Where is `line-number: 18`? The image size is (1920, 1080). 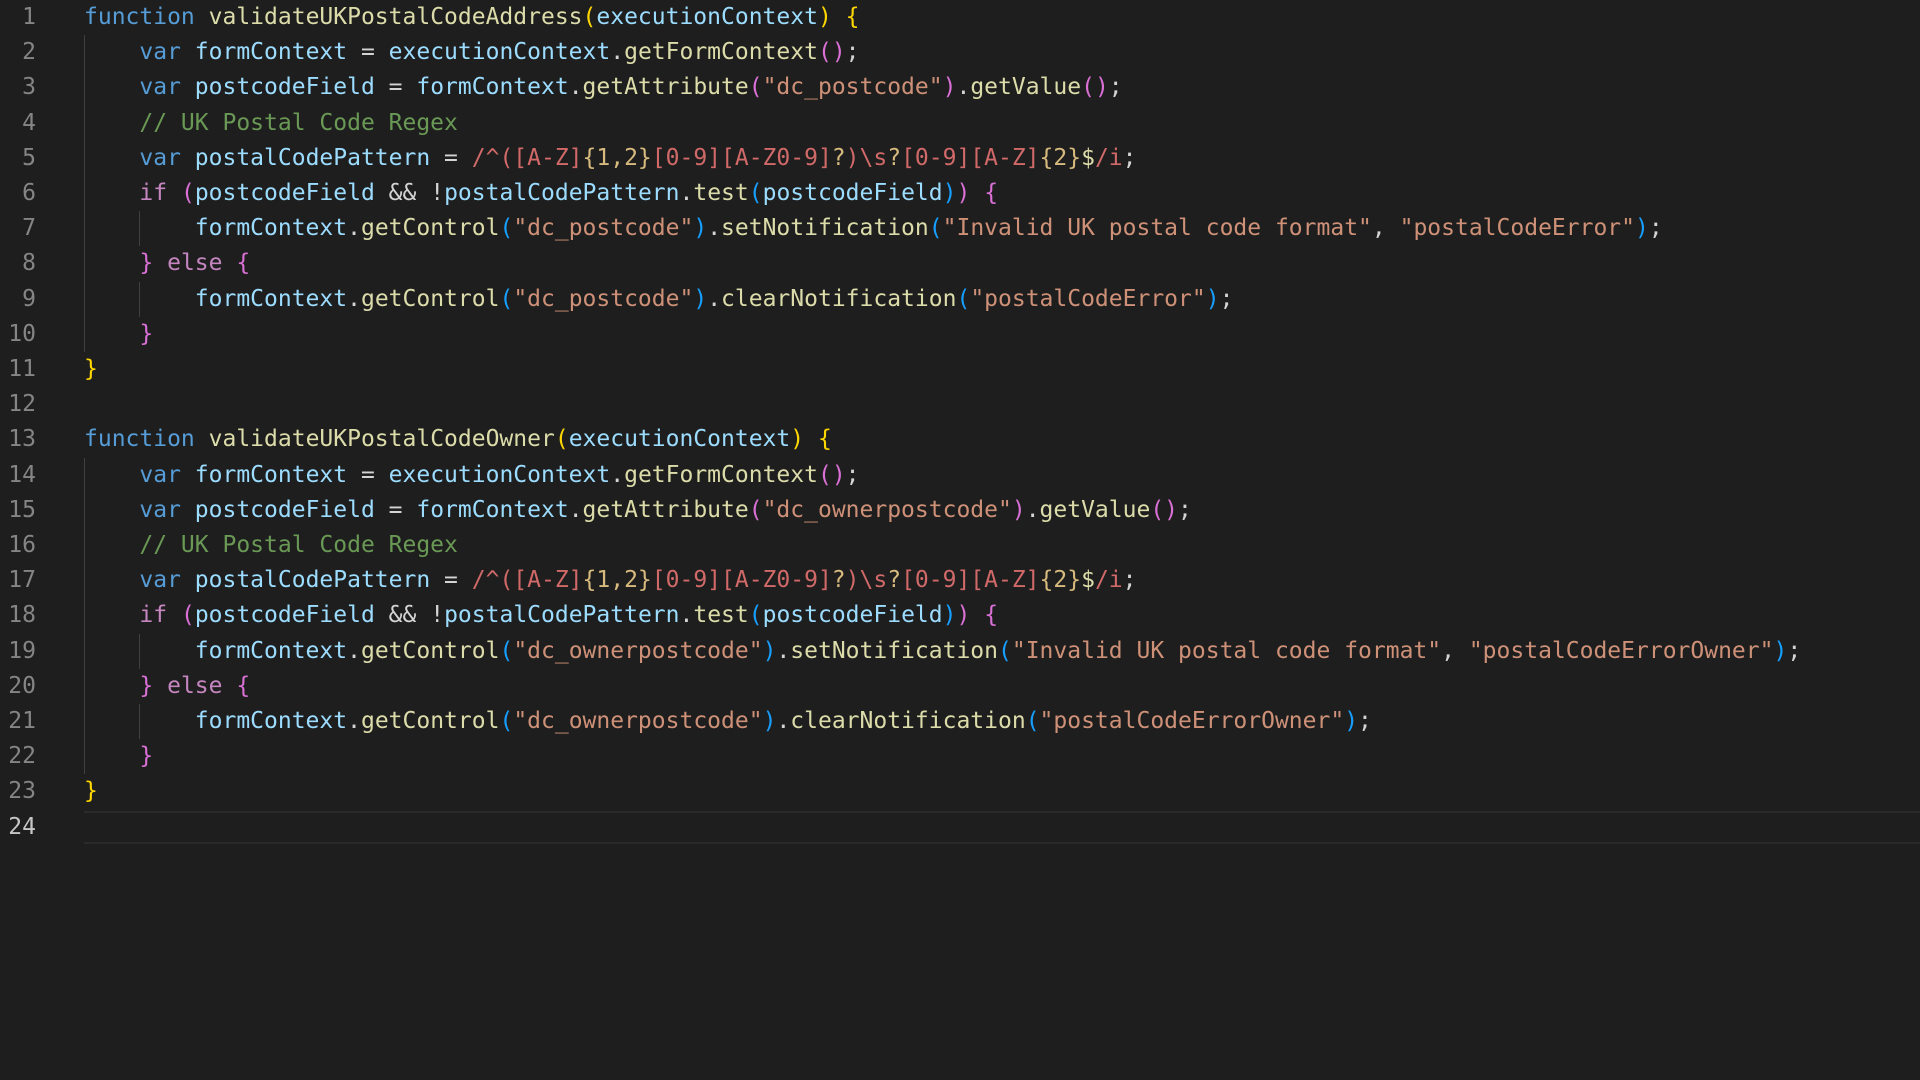 line-number: 18 is located at coordinates (22, 615).